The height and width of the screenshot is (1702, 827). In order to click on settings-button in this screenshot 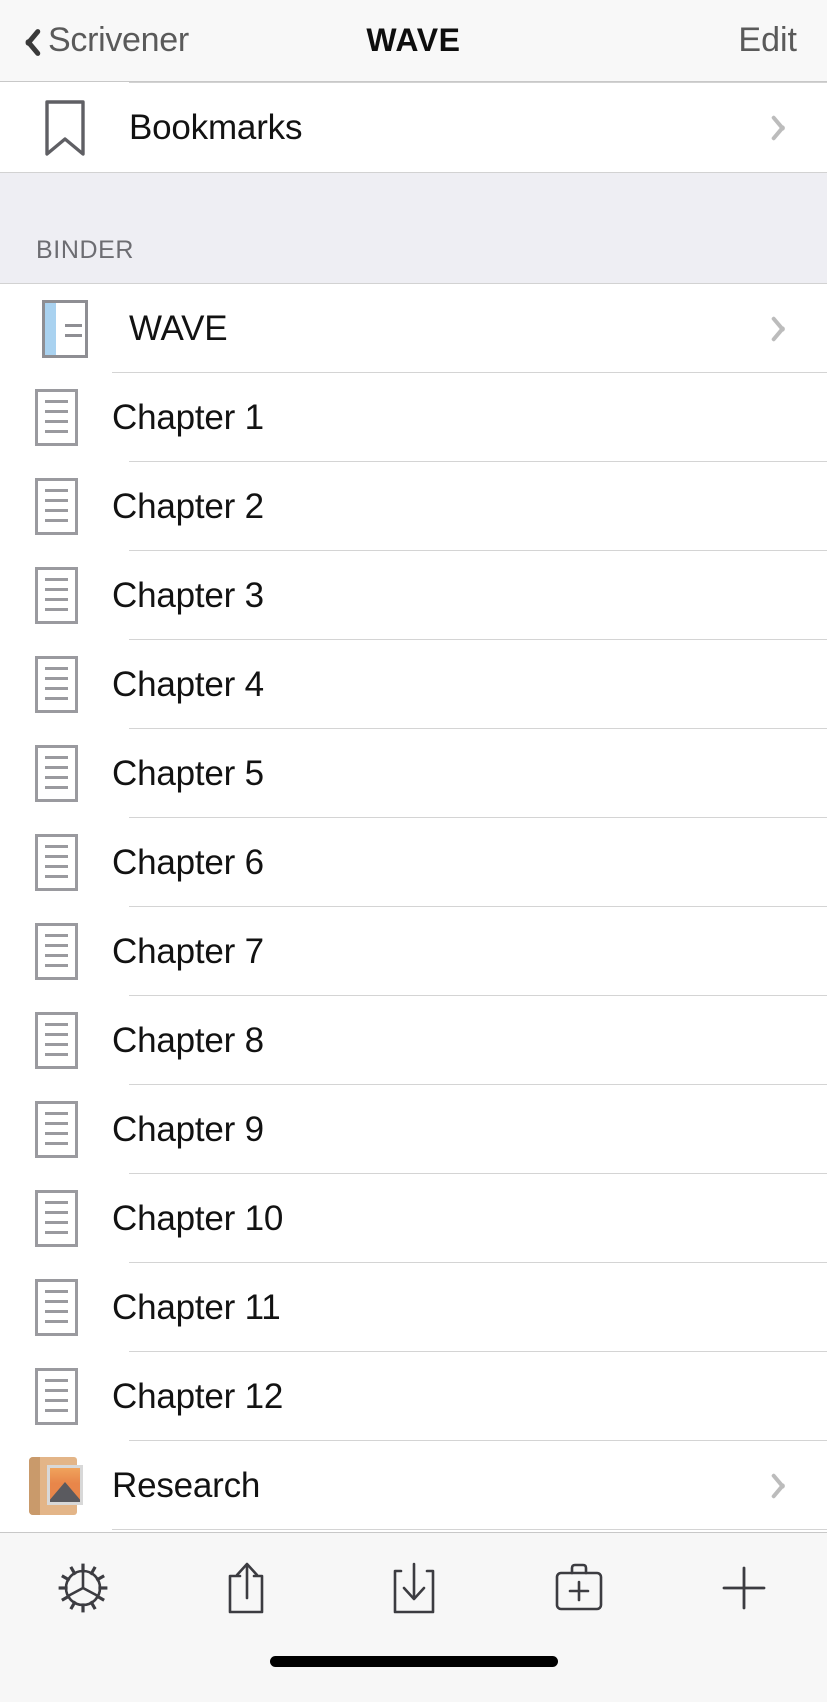, I will do `click(82, 1587)`.